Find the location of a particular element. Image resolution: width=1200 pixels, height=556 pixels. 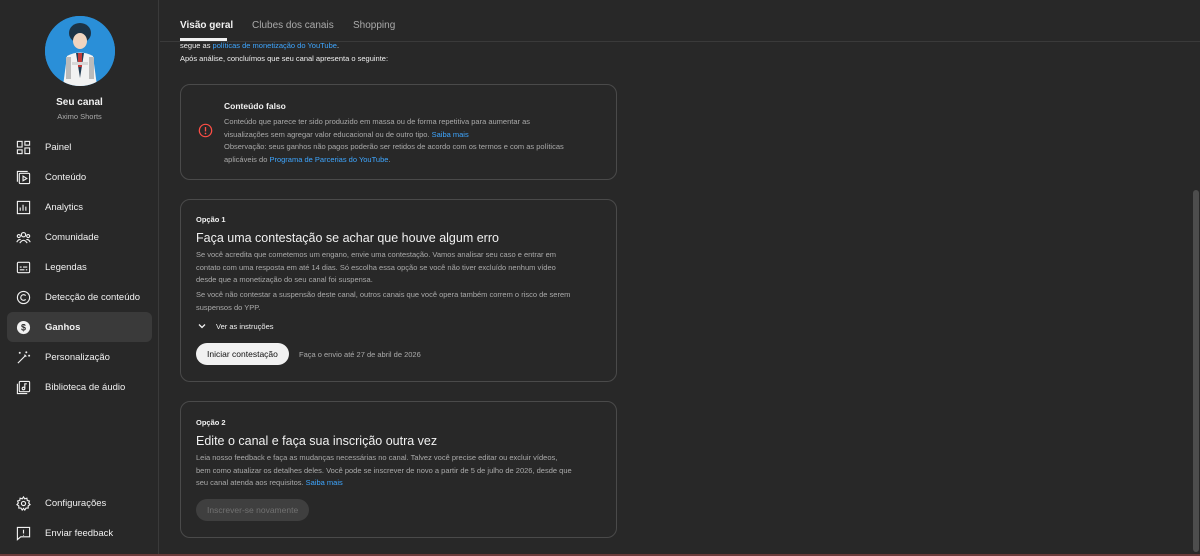

community-icon is located at coordinates (23, 237).